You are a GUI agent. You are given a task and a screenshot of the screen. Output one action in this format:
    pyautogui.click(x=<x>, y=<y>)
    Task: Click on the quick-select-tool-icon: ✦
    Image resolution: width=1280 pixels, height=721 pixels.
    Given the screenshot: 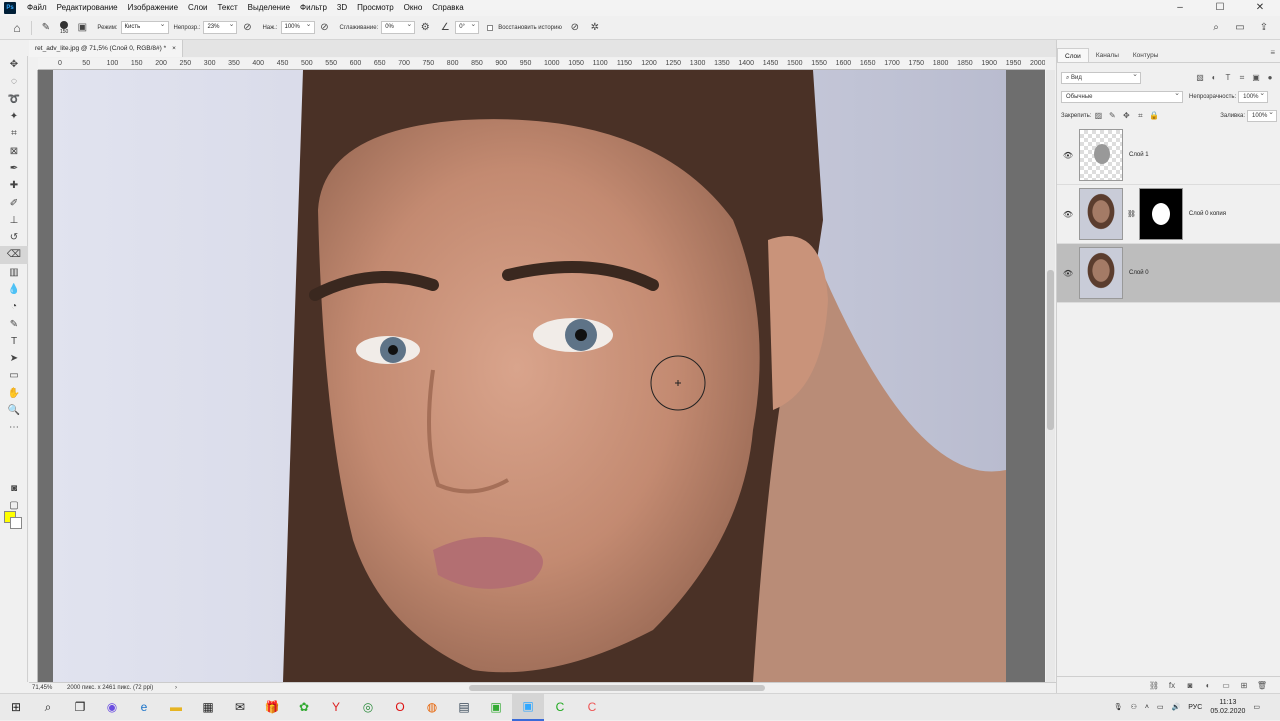 What is the action you would take?
    pyautogui.click(x=14, y=116)
    